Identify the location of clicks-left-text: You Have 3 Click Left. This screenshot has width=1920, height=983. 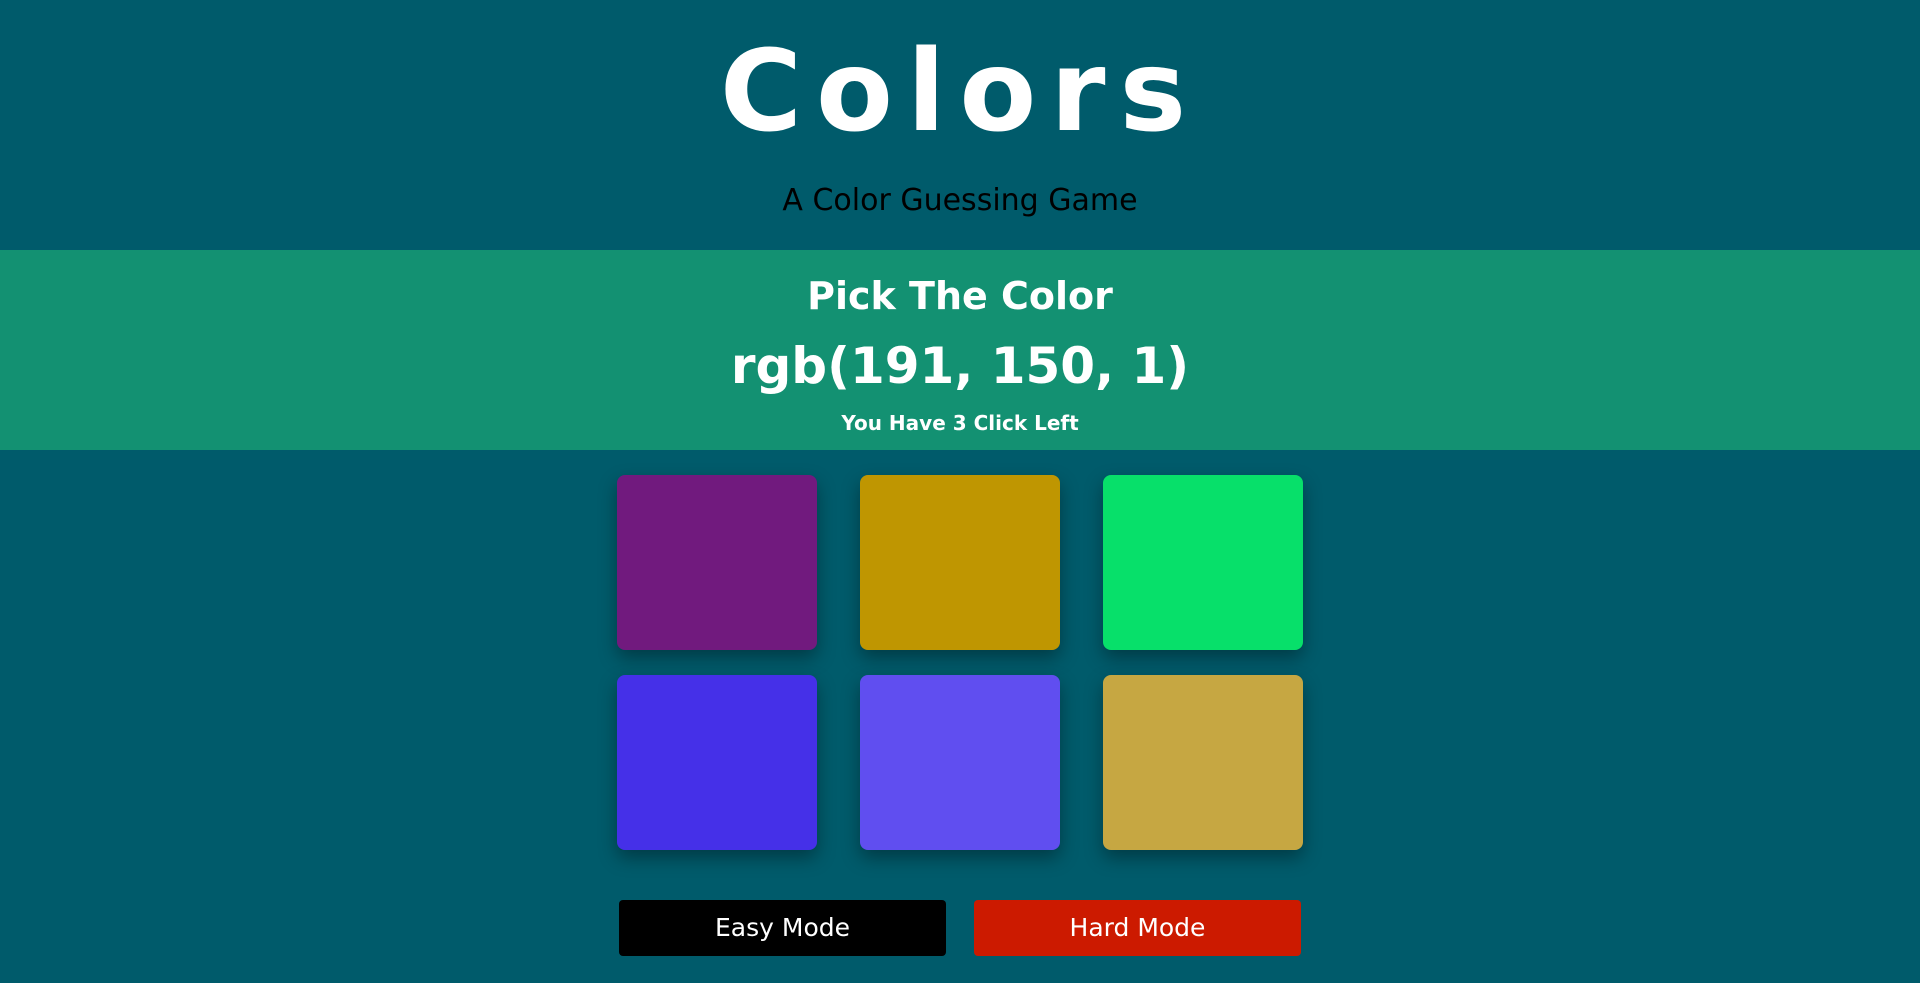
(960, 423).